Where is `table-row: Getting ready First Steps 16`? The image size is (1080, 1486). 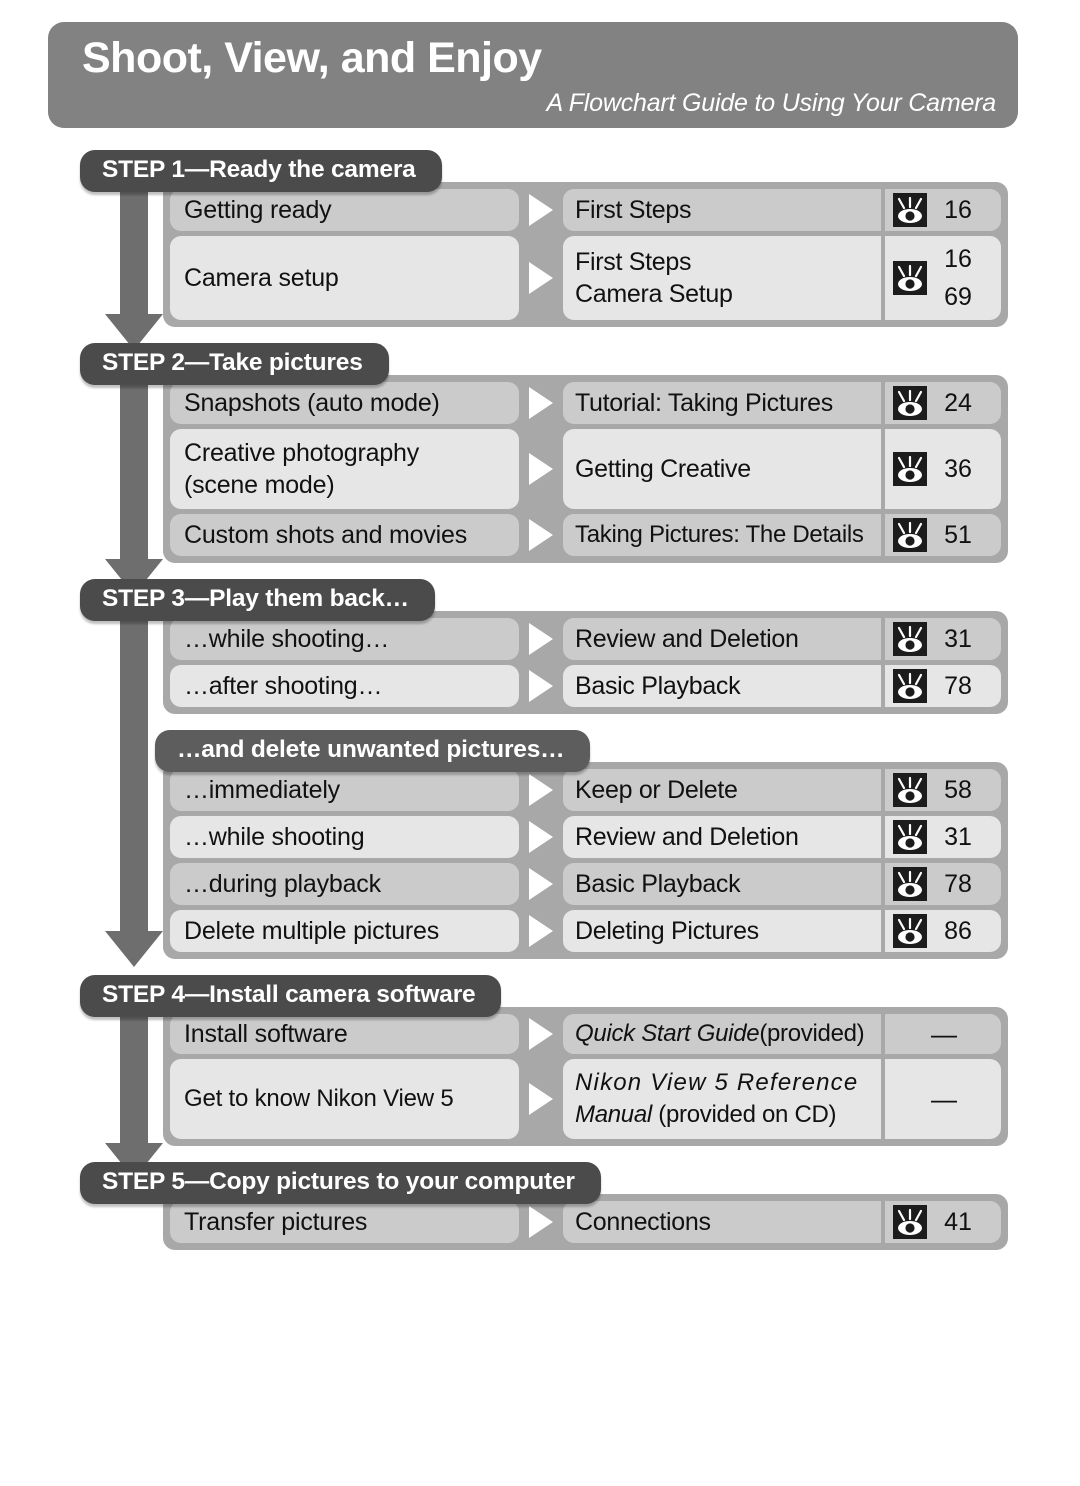 table-row: Getting ready First Steps 16 is located at coordinates (585, 210).